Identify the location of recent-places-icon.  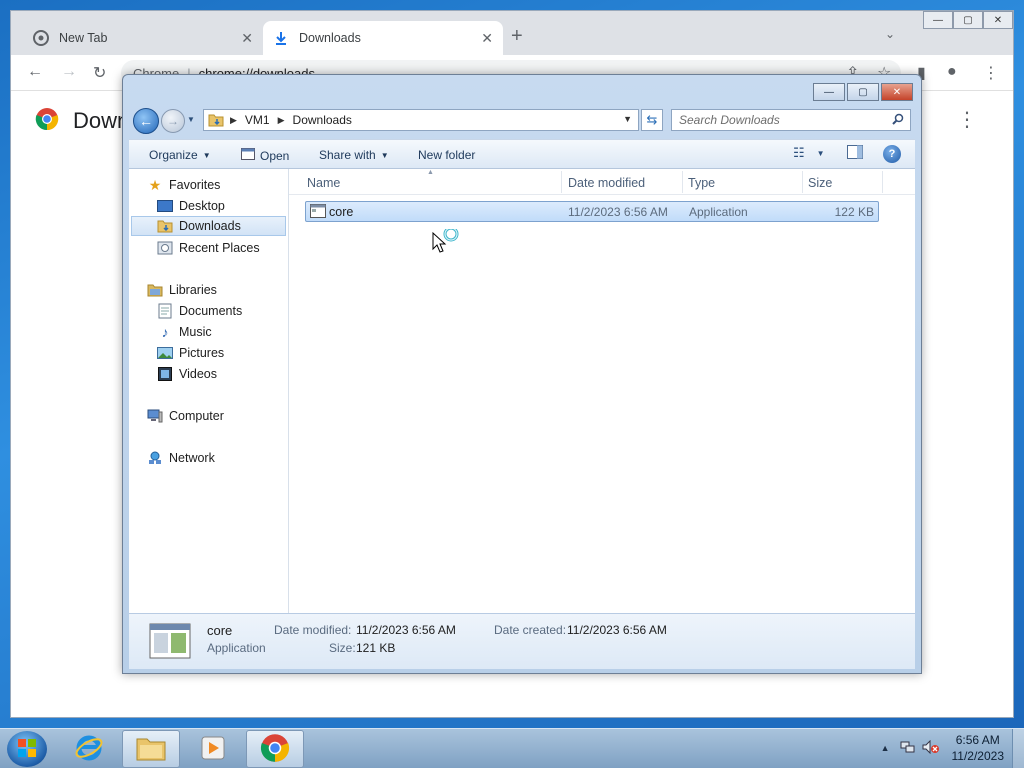
(165, 248).